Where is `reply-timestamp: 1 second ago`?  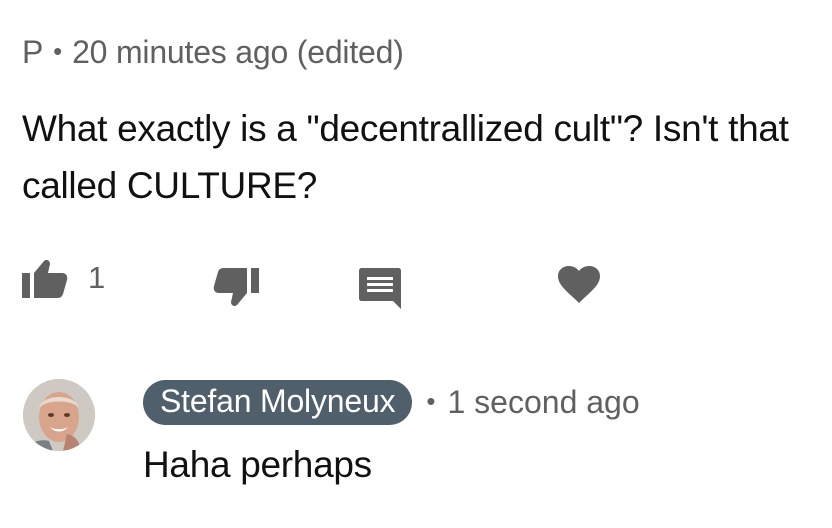
reply-timestamp: 1 second ago is located at coordinates (543, 402).